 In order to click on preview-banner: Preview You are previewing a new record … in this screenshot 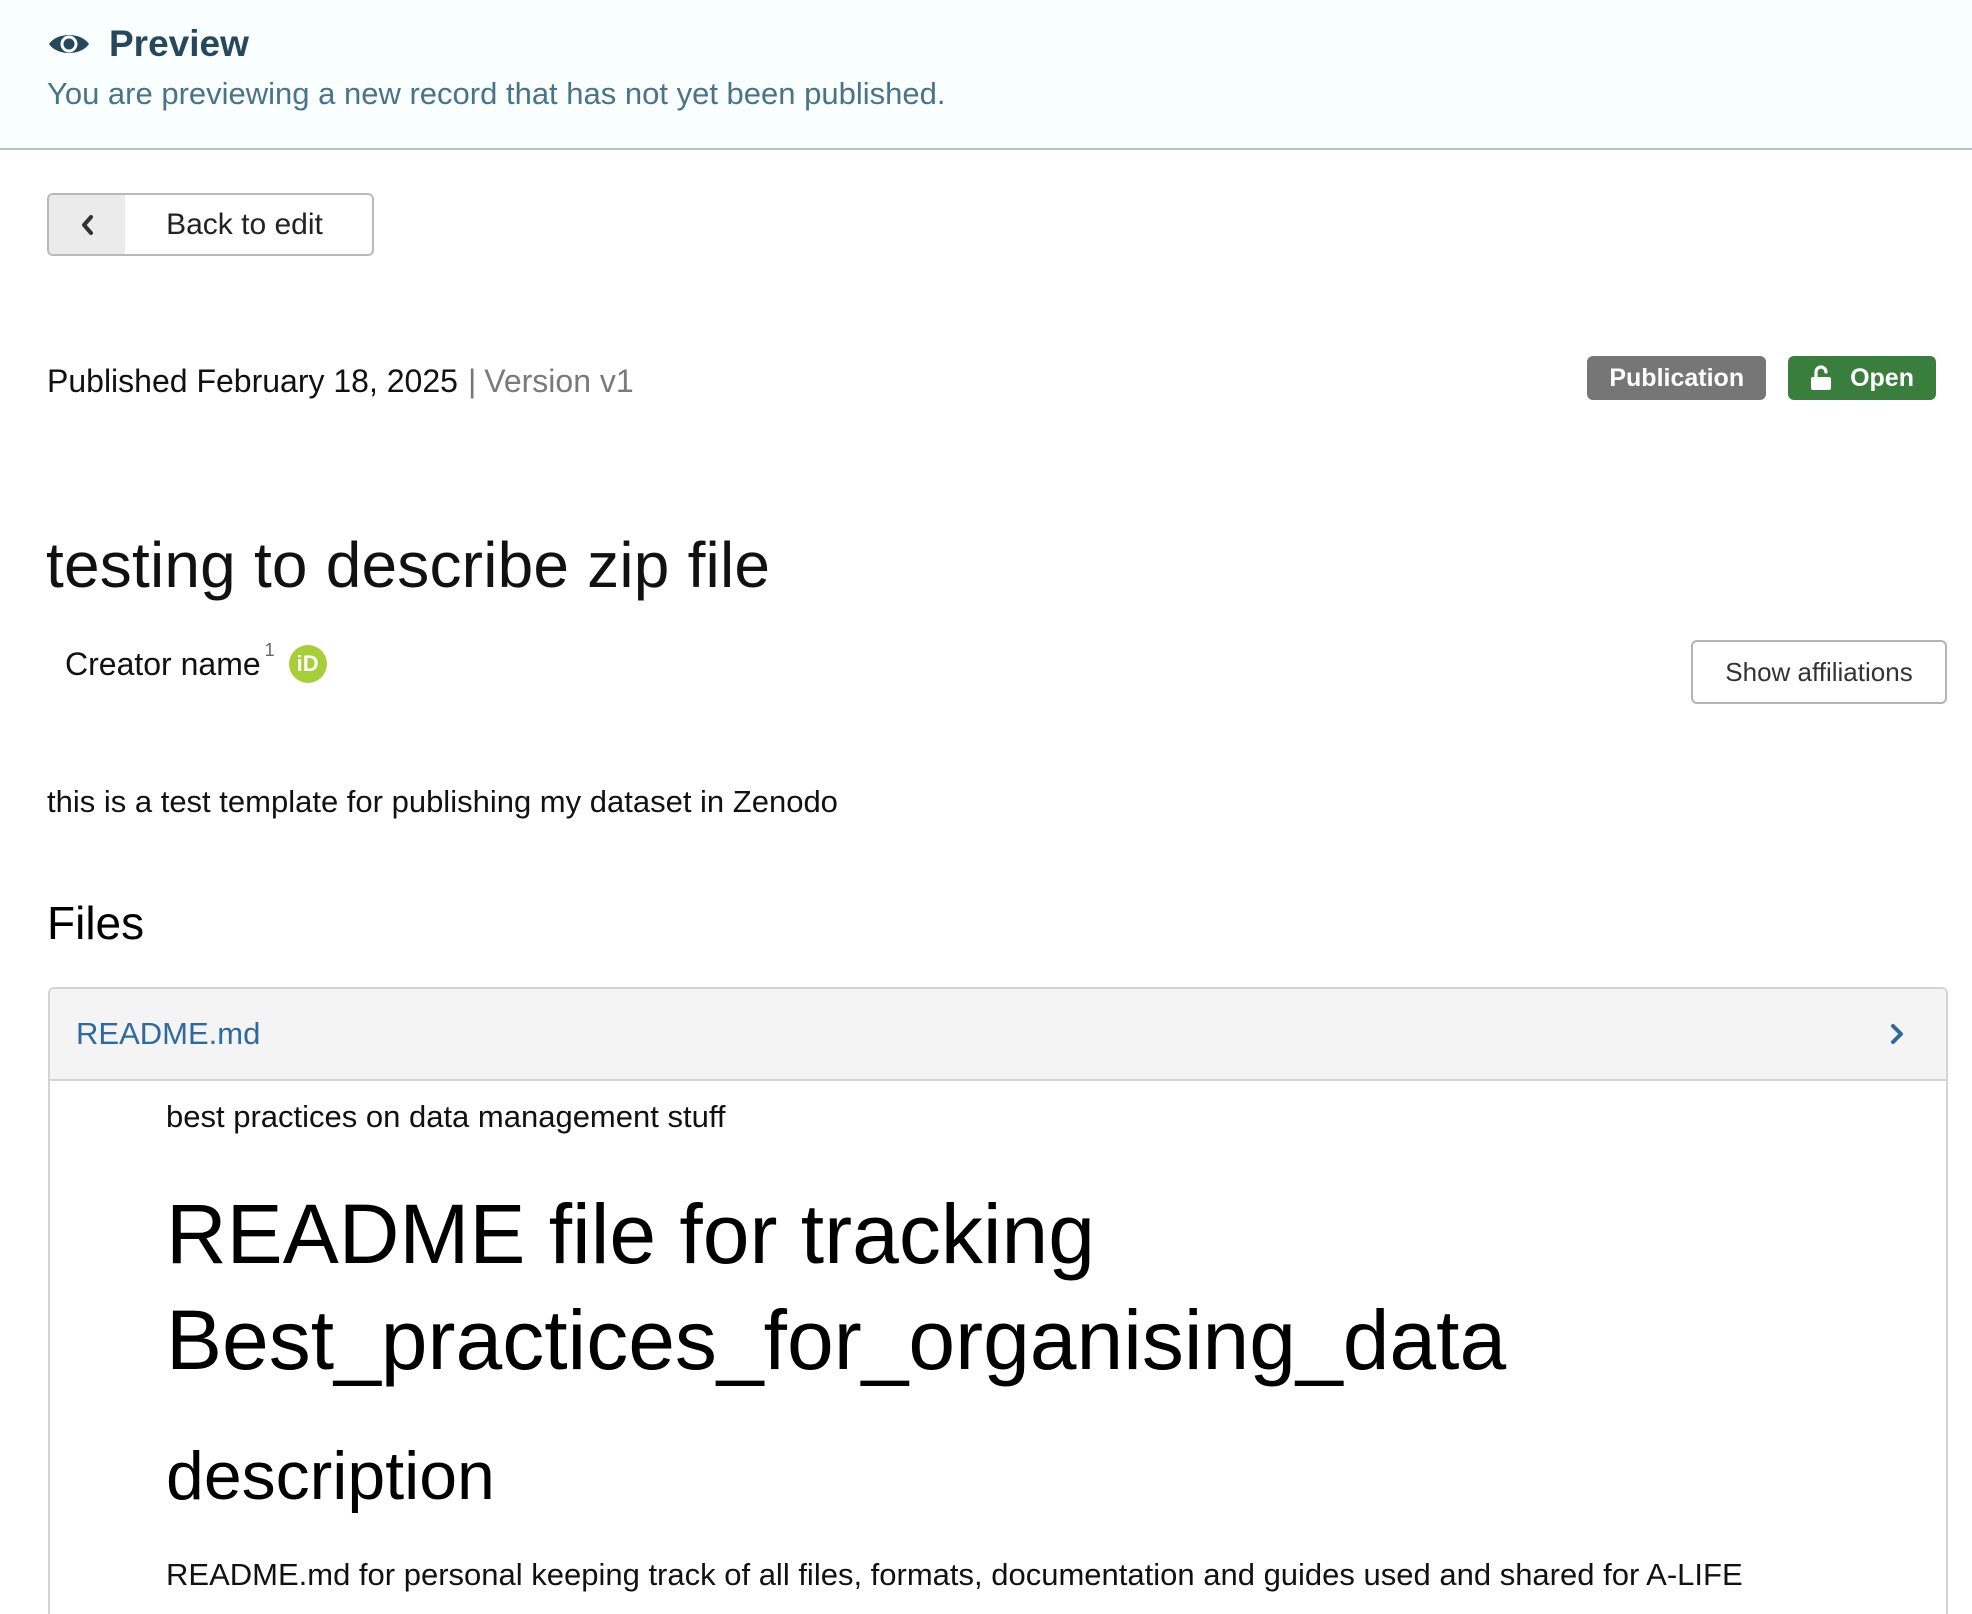, I will do `click(986, 75)`.